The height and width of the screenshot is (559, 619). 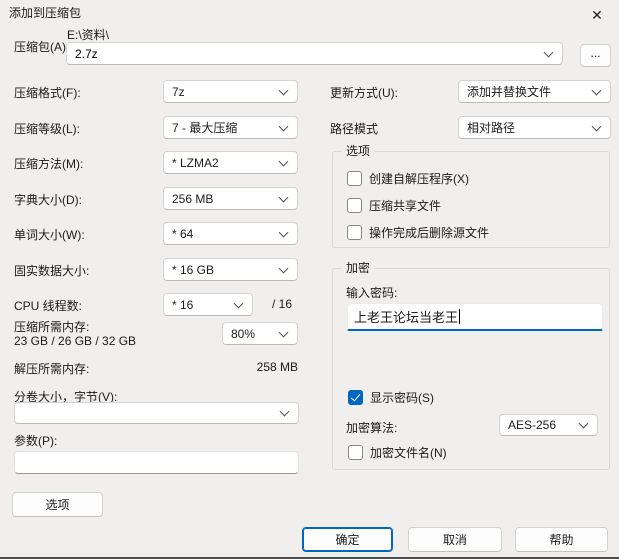 What do you see at coordinates (460, 316) in the screenshot?
I see `text-caret` at bounding box center [460, 316].